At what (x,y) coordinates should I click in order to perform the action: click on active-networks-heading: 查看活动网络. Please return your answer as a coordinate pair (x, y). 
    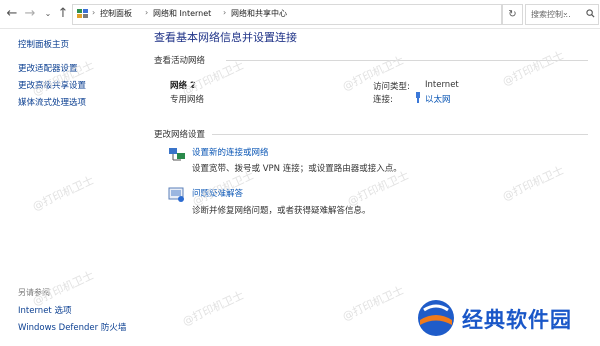
    Looking at the image, I should click on (180, 61).